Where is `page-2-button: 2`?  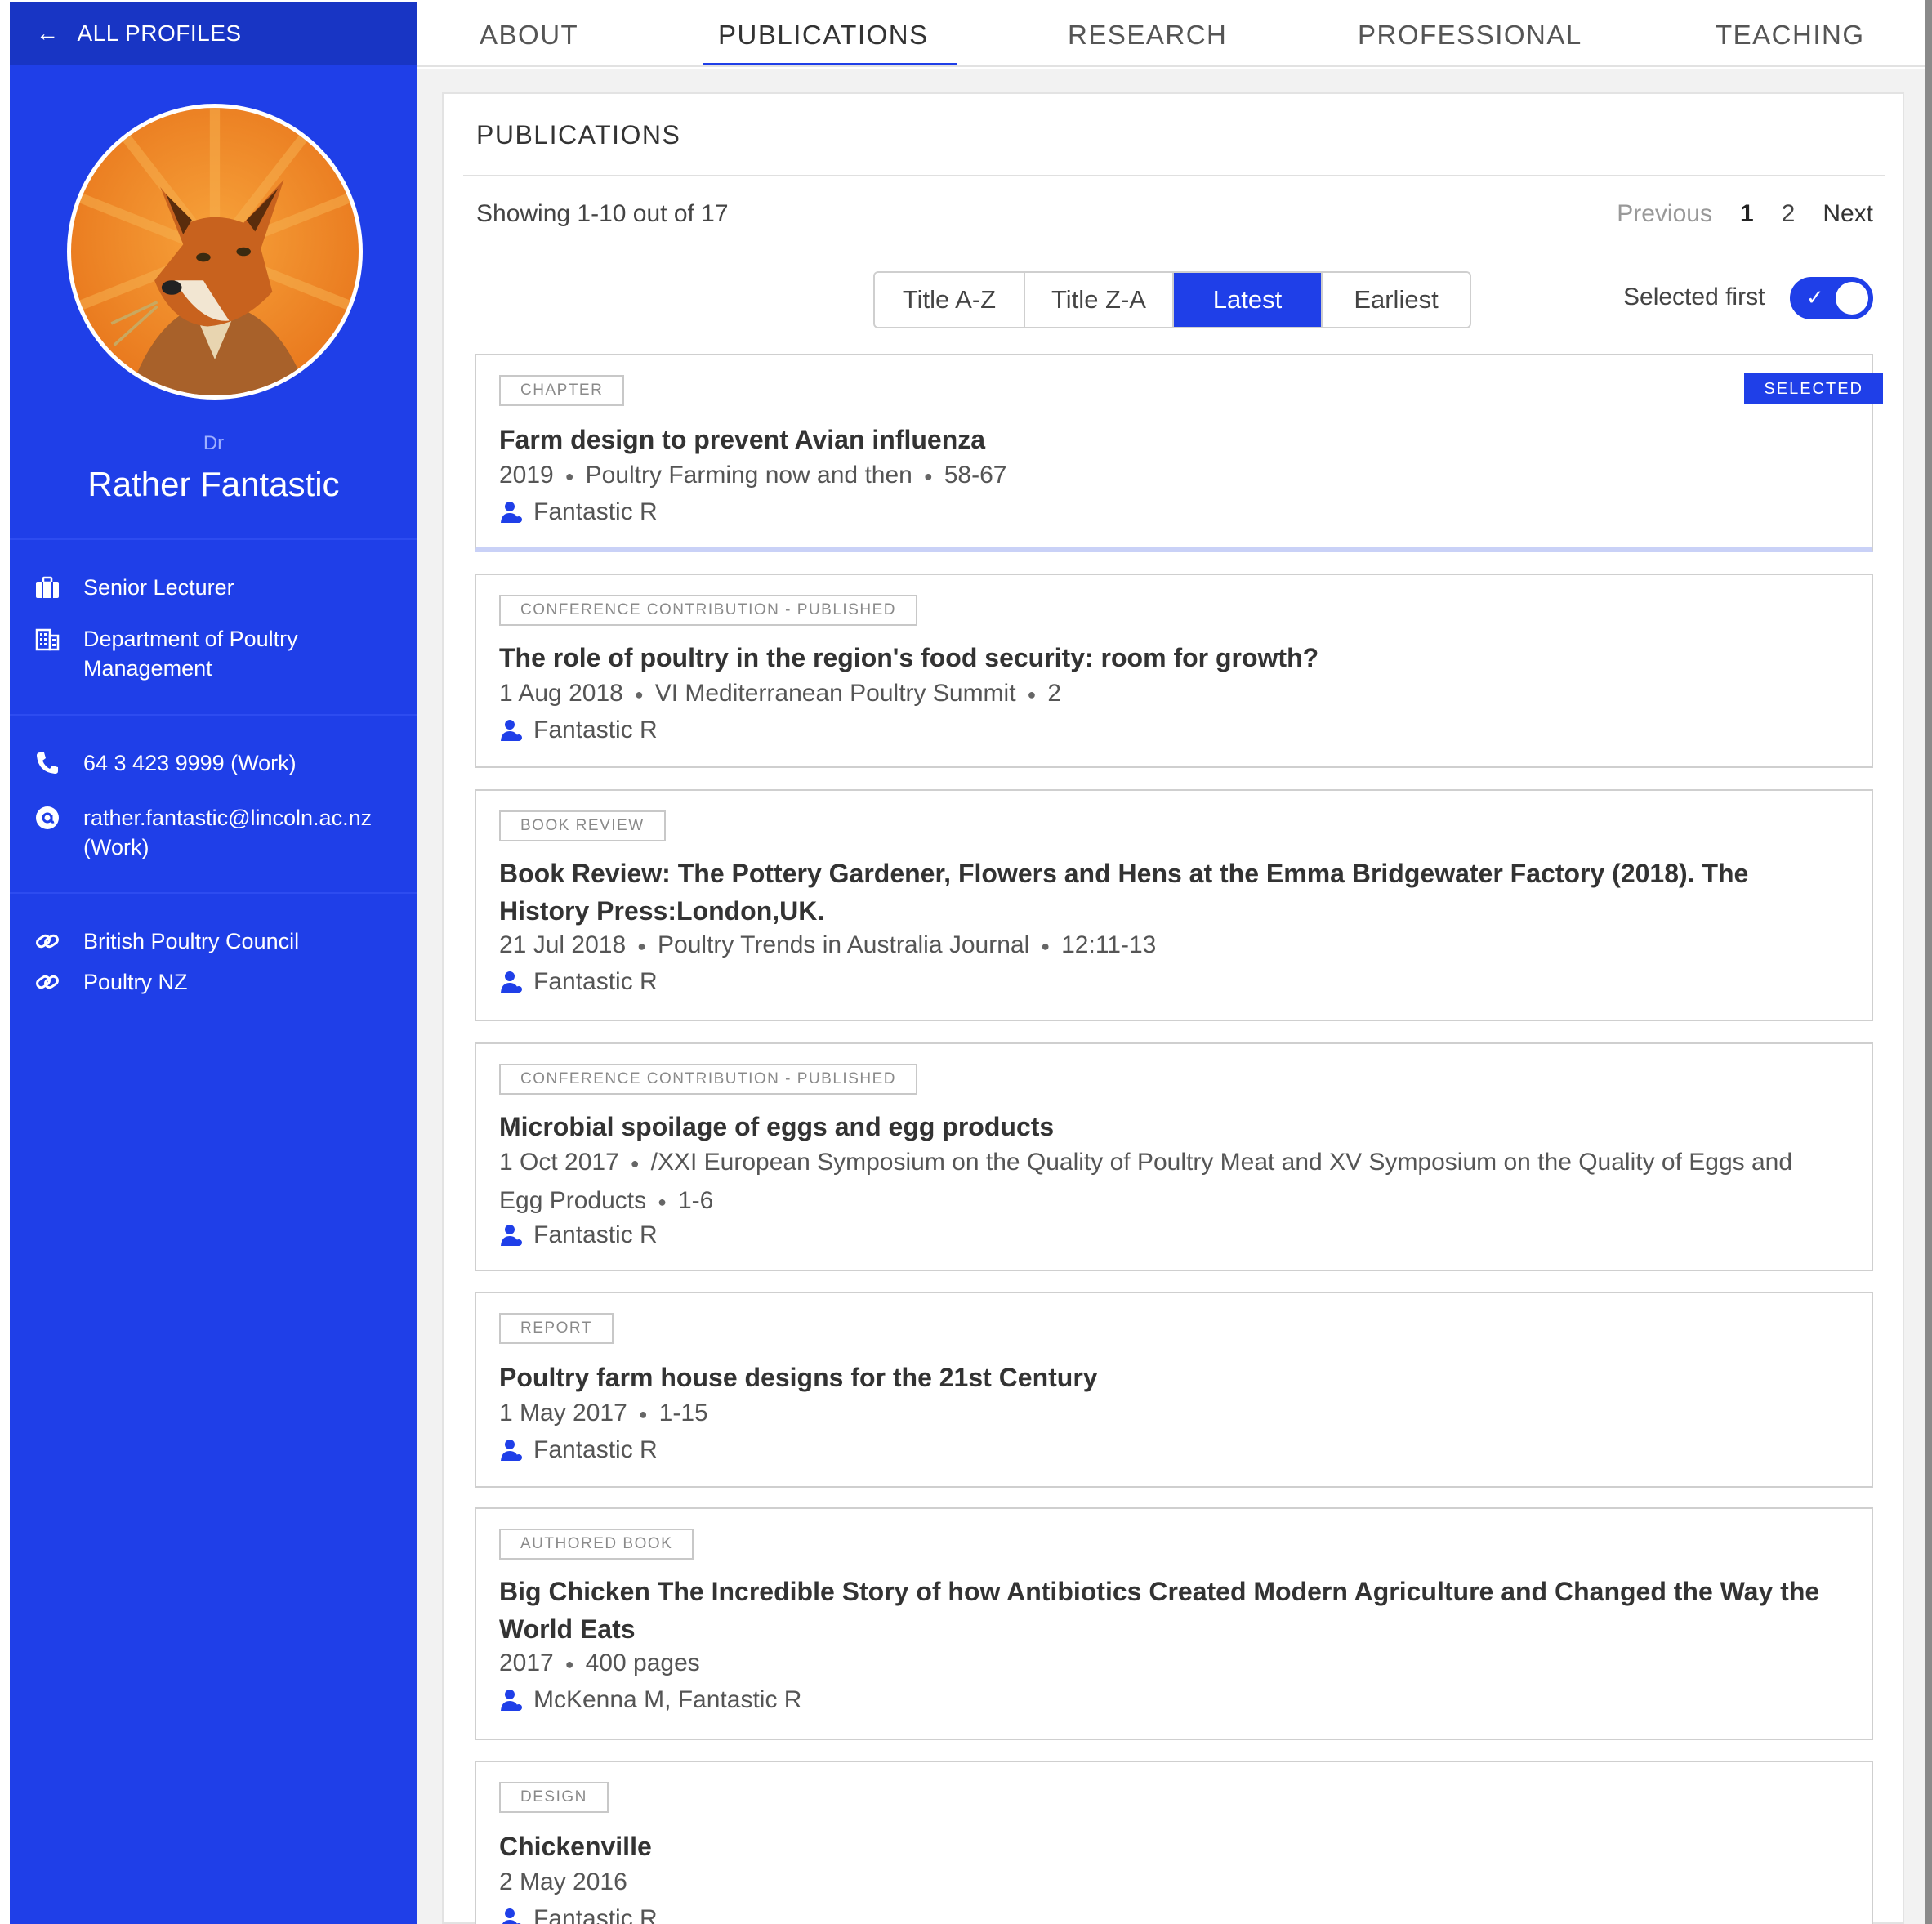 page-2-button: 2 is located at coordinates (1789, 214).